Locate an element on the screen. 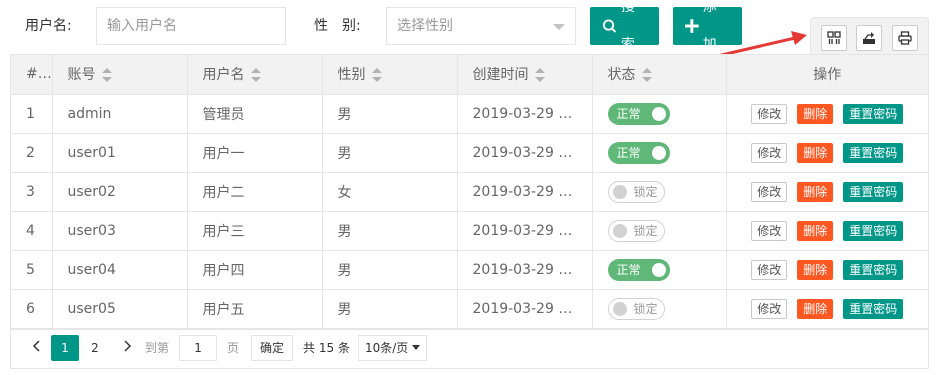  page-1: 1 is located at coordinates (65, 347).